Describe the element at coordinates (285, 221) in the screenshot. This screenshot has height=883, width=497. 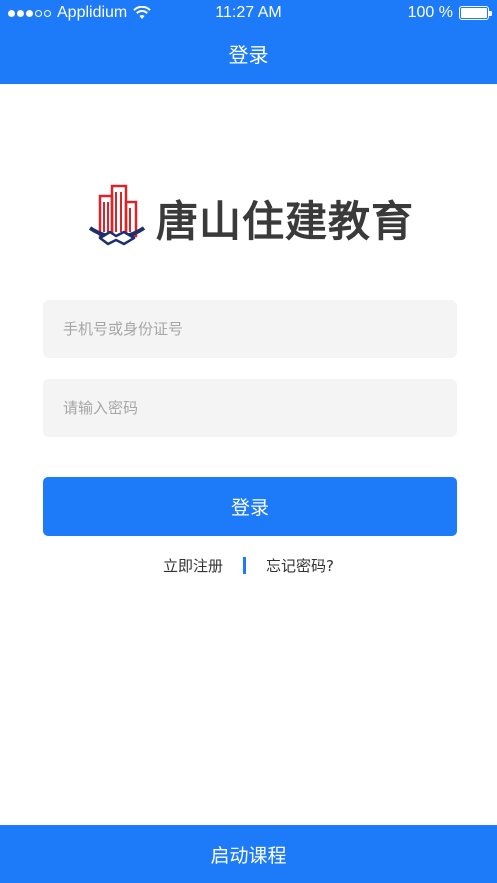
I see `logo-text: 唐山住建教育` at that location.